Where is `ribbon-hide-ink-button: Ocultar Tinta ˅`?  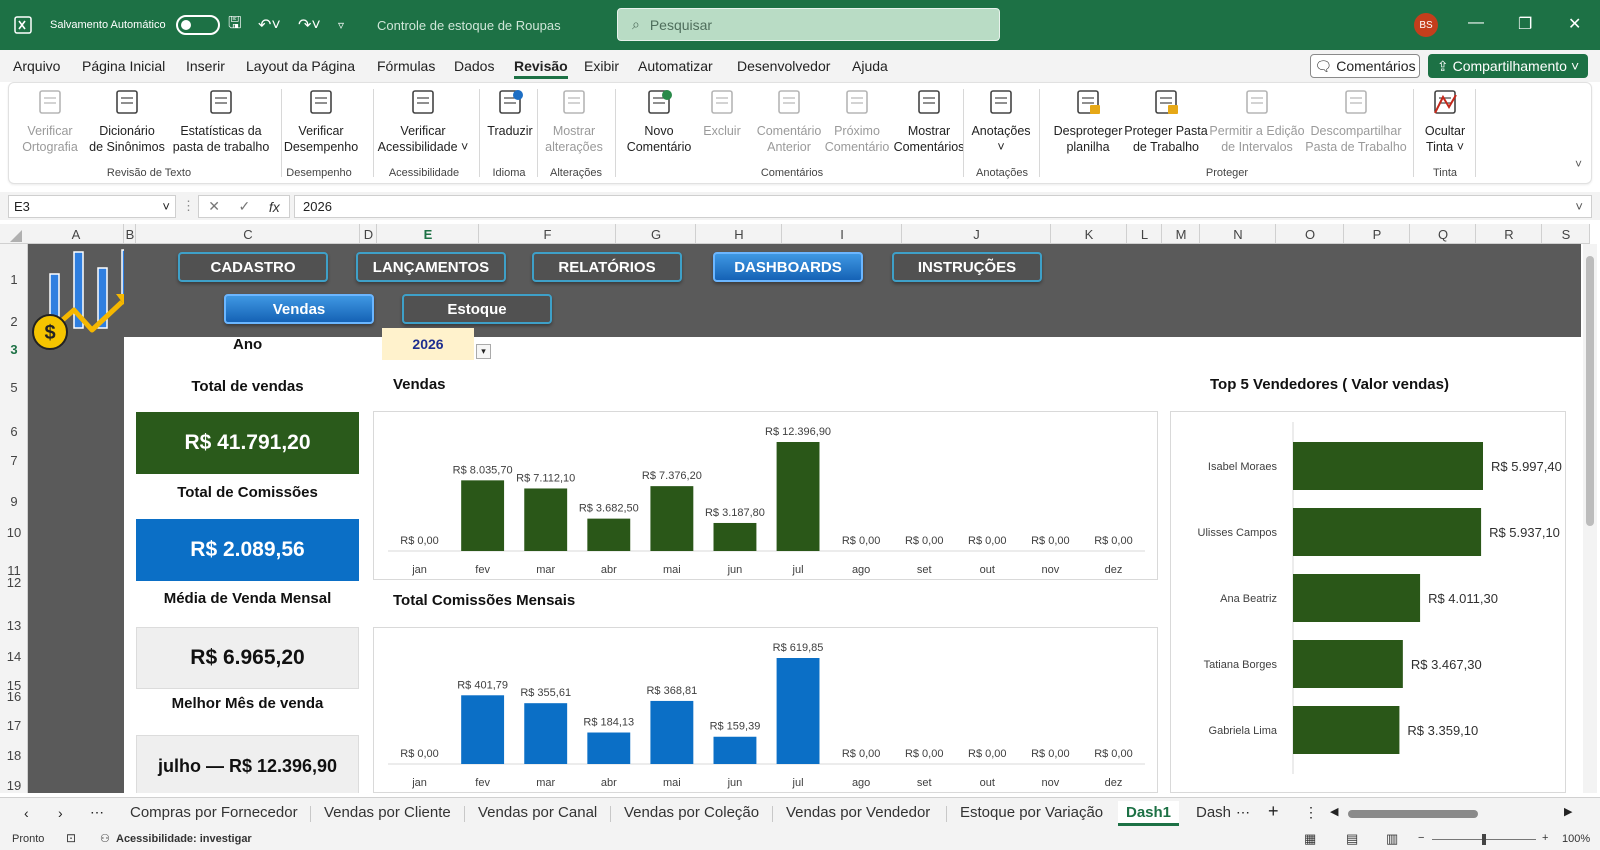
ribbon-hide-ink-button: Ocultar Tinta ˅ is located at coordinates (1445, 121).